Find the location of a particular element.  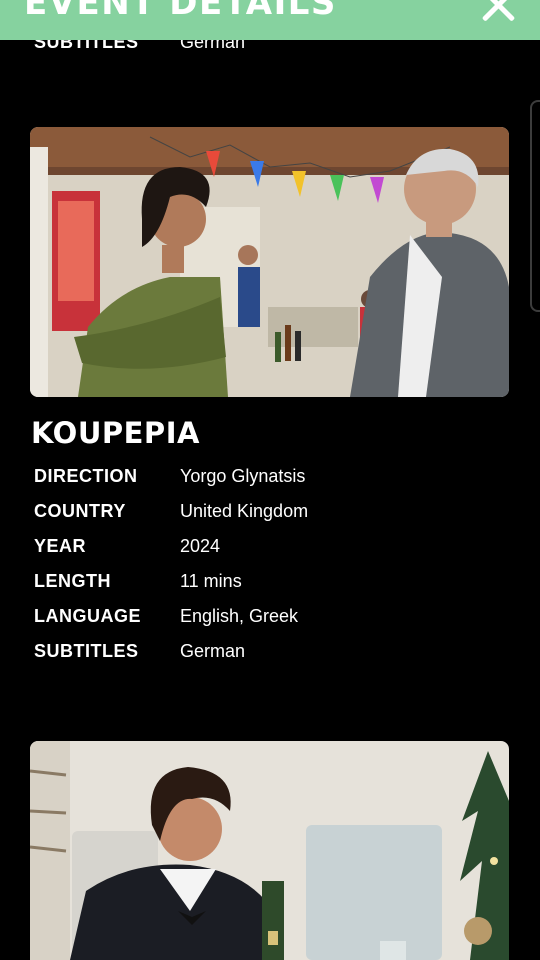

detail-key: LANGUAGE is located at coordinates (87, 616).